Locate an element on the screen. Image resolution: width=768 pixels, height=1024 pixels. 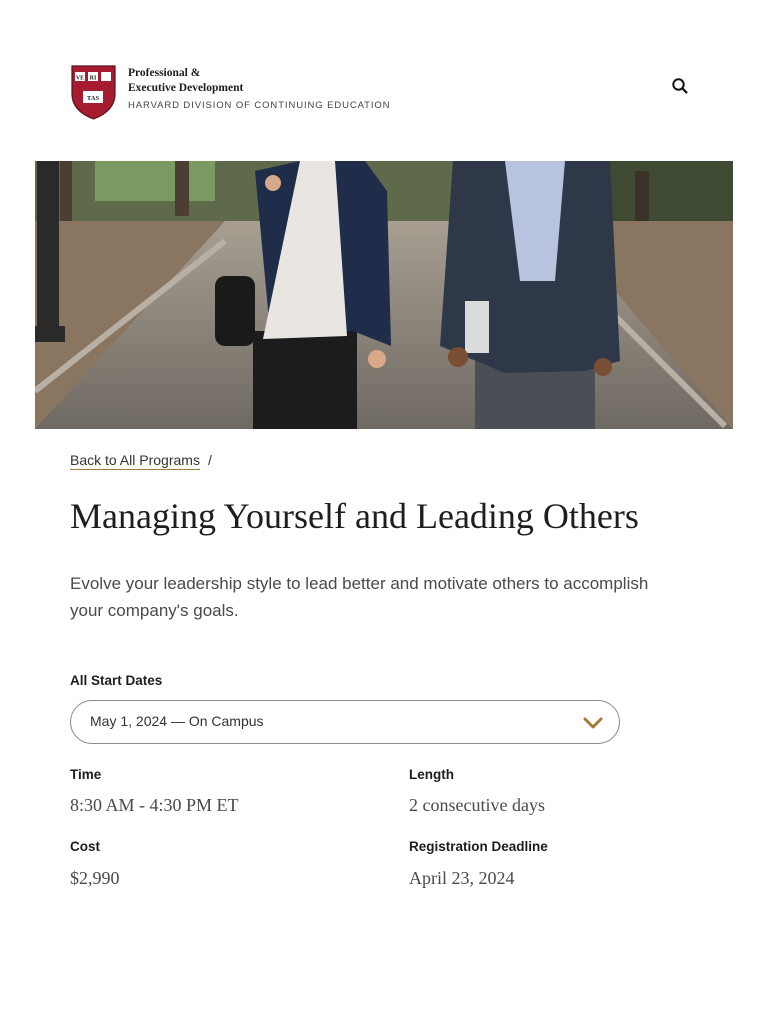
cost-label: Cost is located at coordinates (85, 846).